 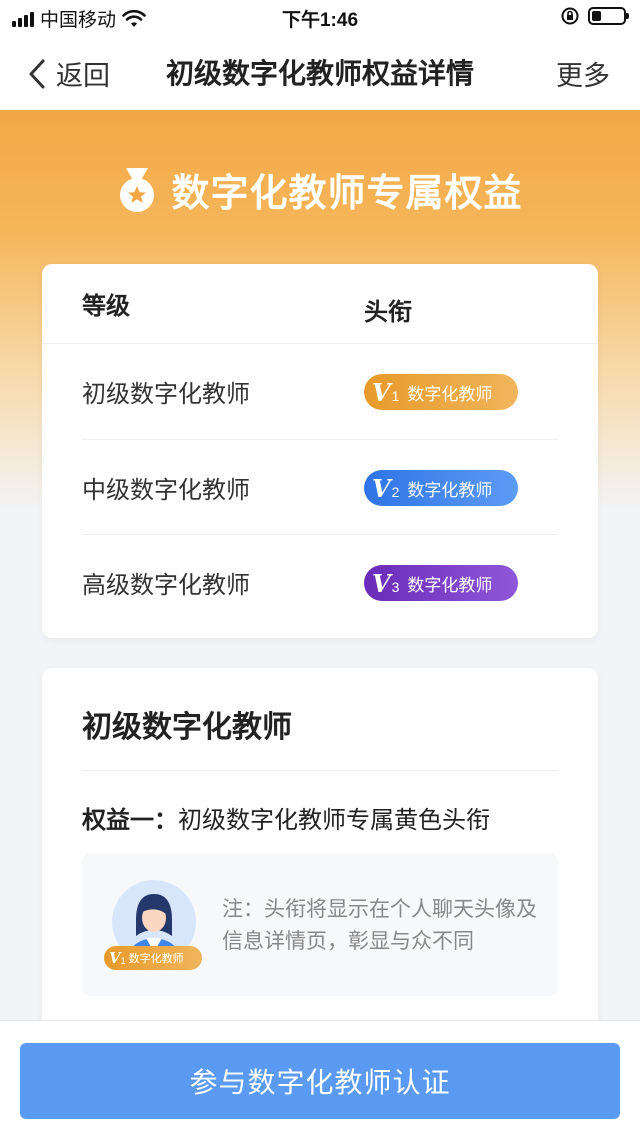 What do you see at coordinates (130, 820) in the screenshot?
I see `benefit-prefix: 权益一：` at bounding box center [130, 820].